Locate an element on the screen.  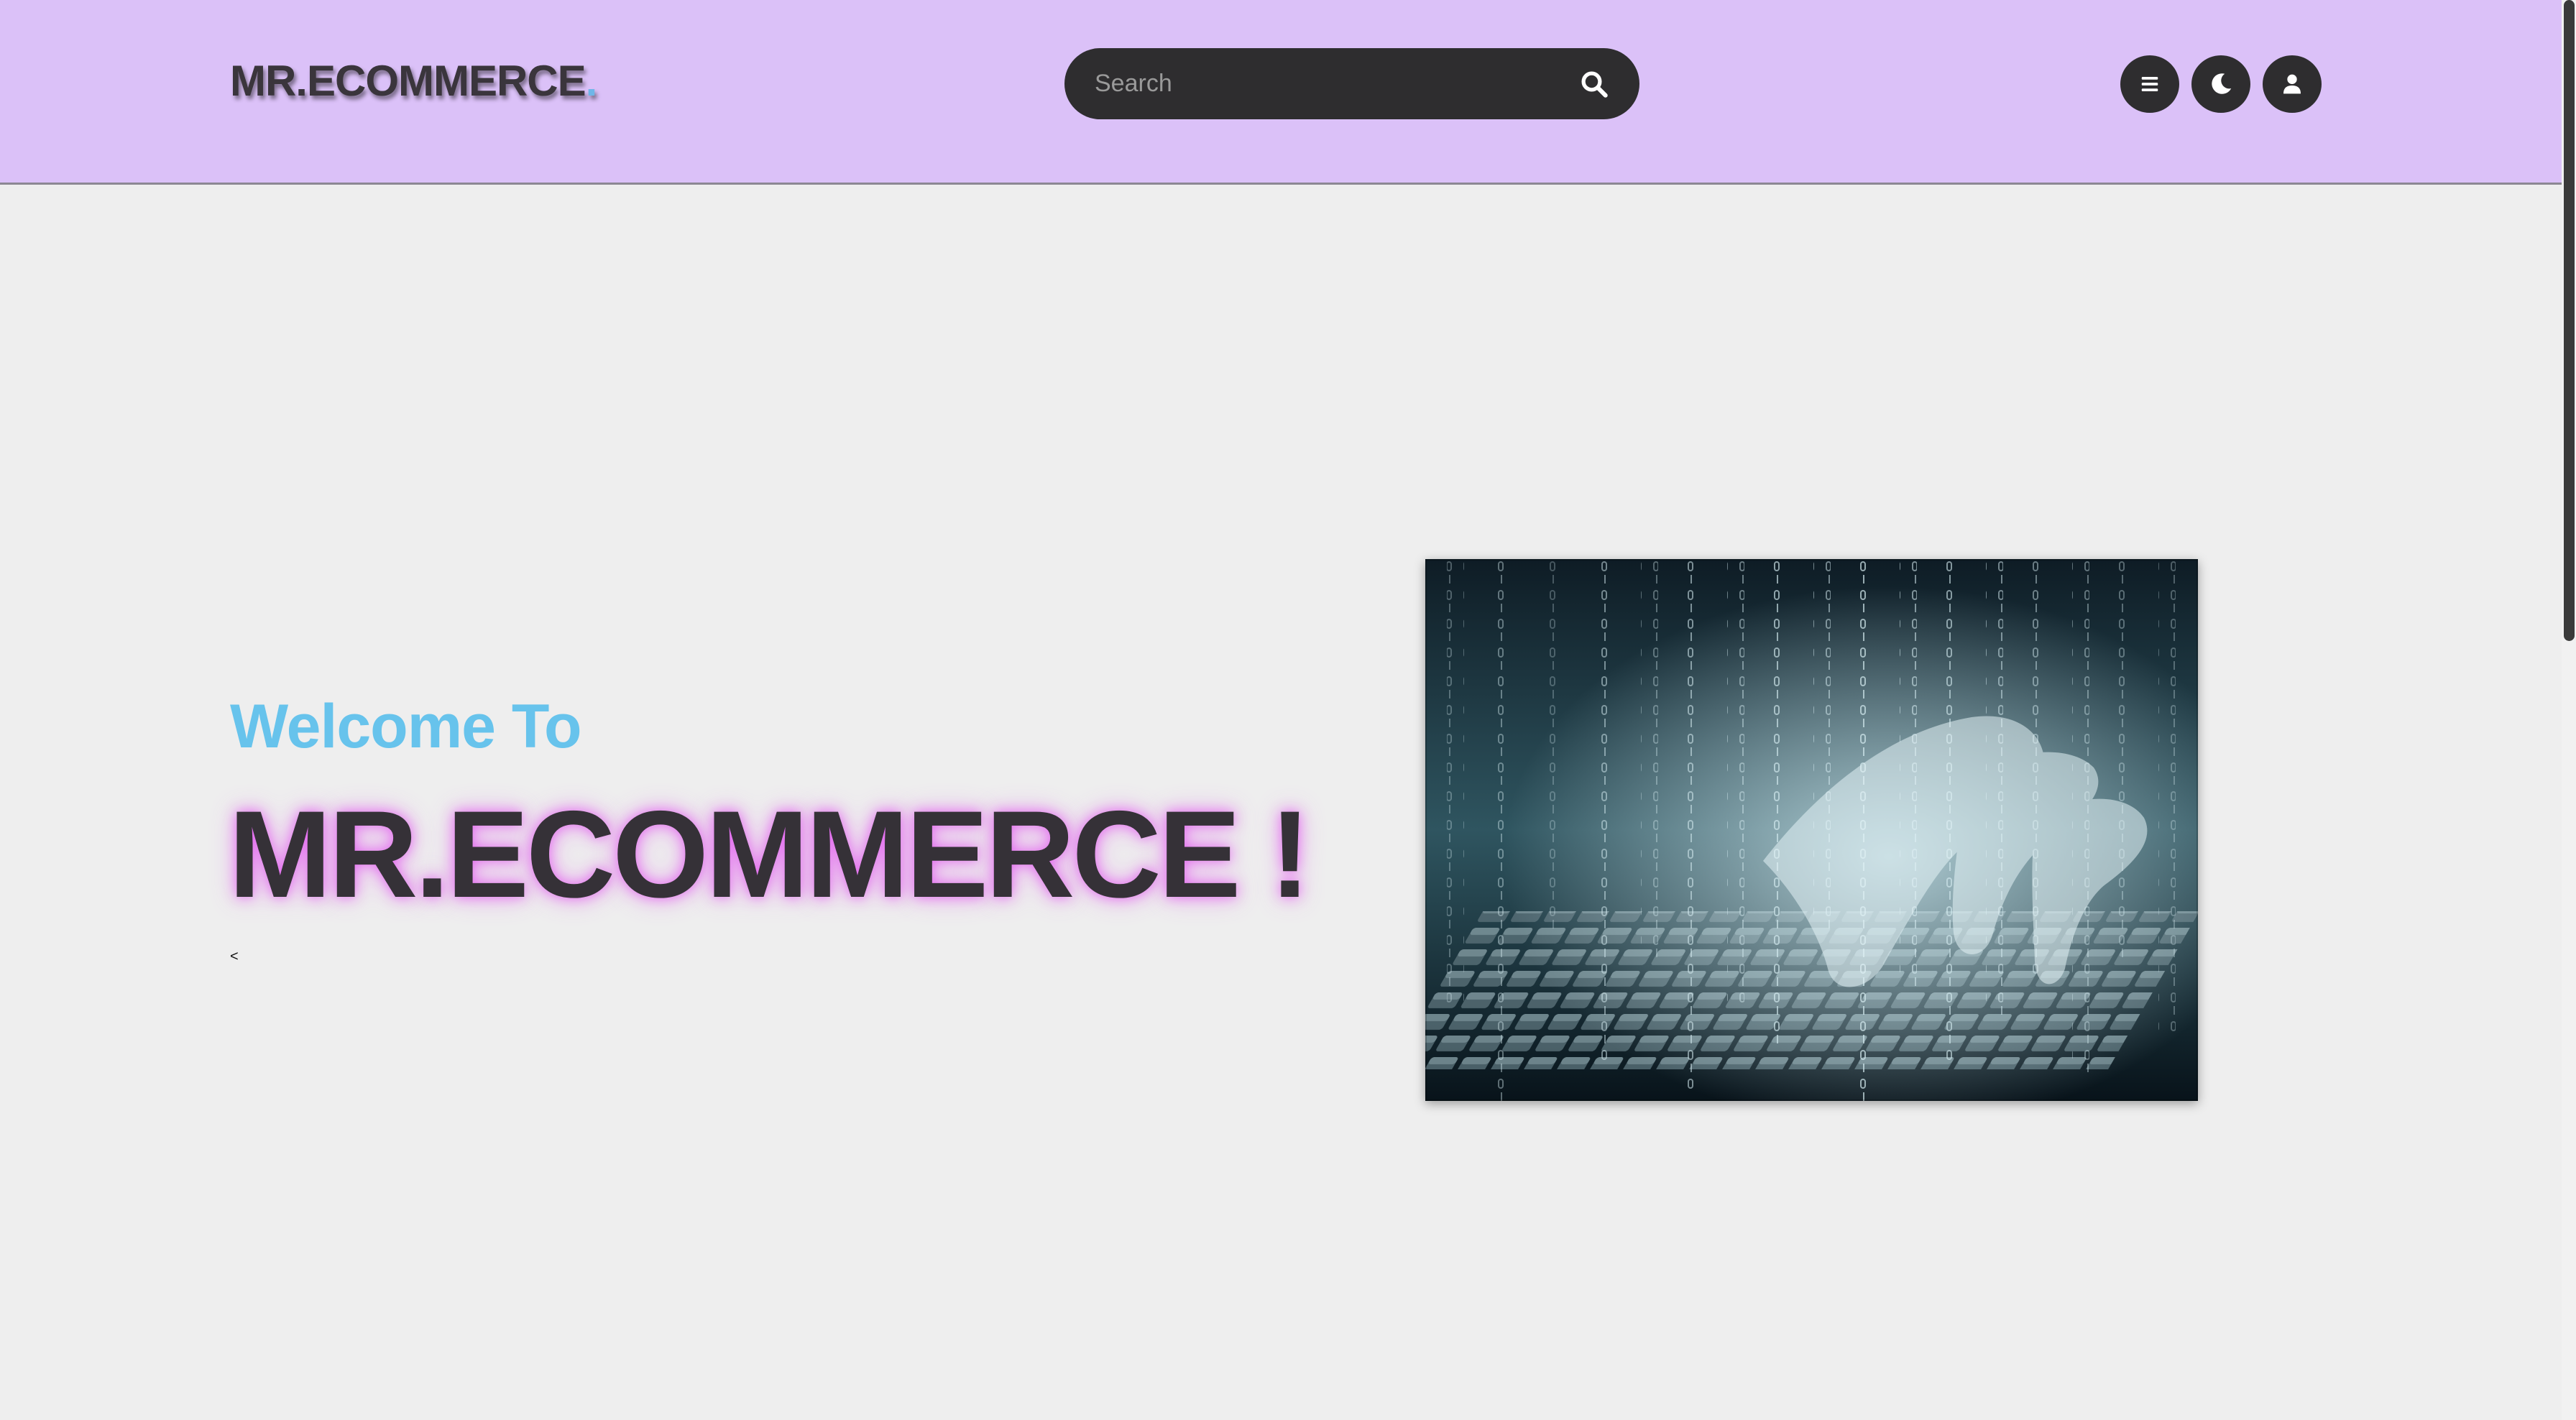
welcome-heading: Welcome To is located at coordinates (406, 726).